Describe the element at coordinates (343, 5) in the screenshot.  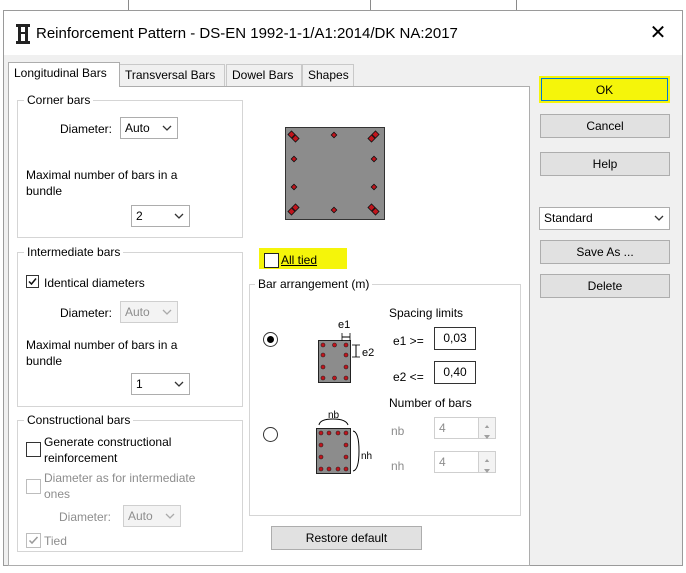
I see `background-app-strip` at that location.